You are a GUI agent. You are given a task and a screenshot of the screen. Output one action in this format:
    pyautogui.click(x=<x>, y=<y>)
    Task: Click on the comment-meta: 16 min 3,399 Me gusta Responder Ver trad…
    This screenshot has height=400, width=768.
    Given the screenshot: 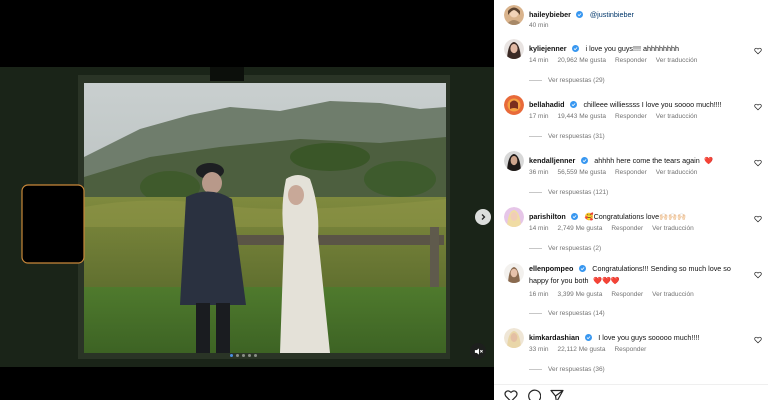 What is the action you would take?
    pyautogui.click(x=611, y=294)
    